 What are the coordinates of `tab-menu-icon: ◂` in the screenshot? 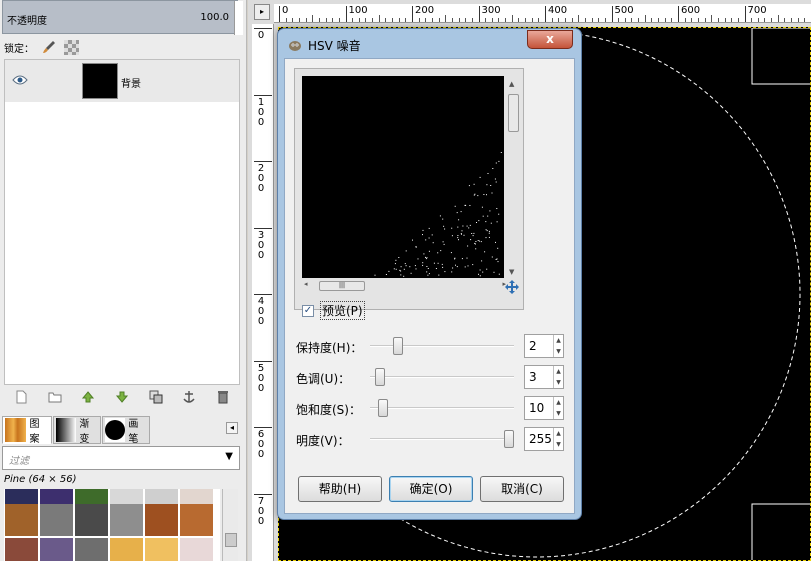 It's located at (232, 428).